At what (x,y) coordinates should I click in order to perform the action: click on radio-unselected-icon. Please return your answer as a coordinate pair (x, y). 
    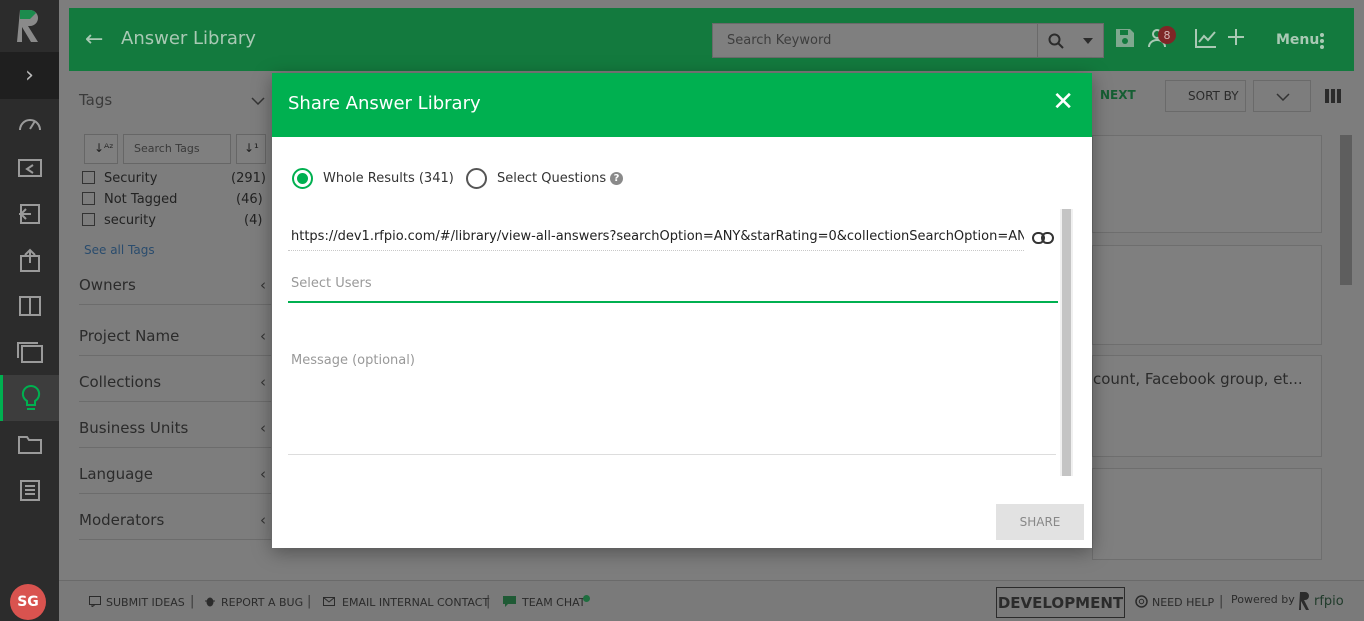
    Looking at the image, I should click on (476, 178).